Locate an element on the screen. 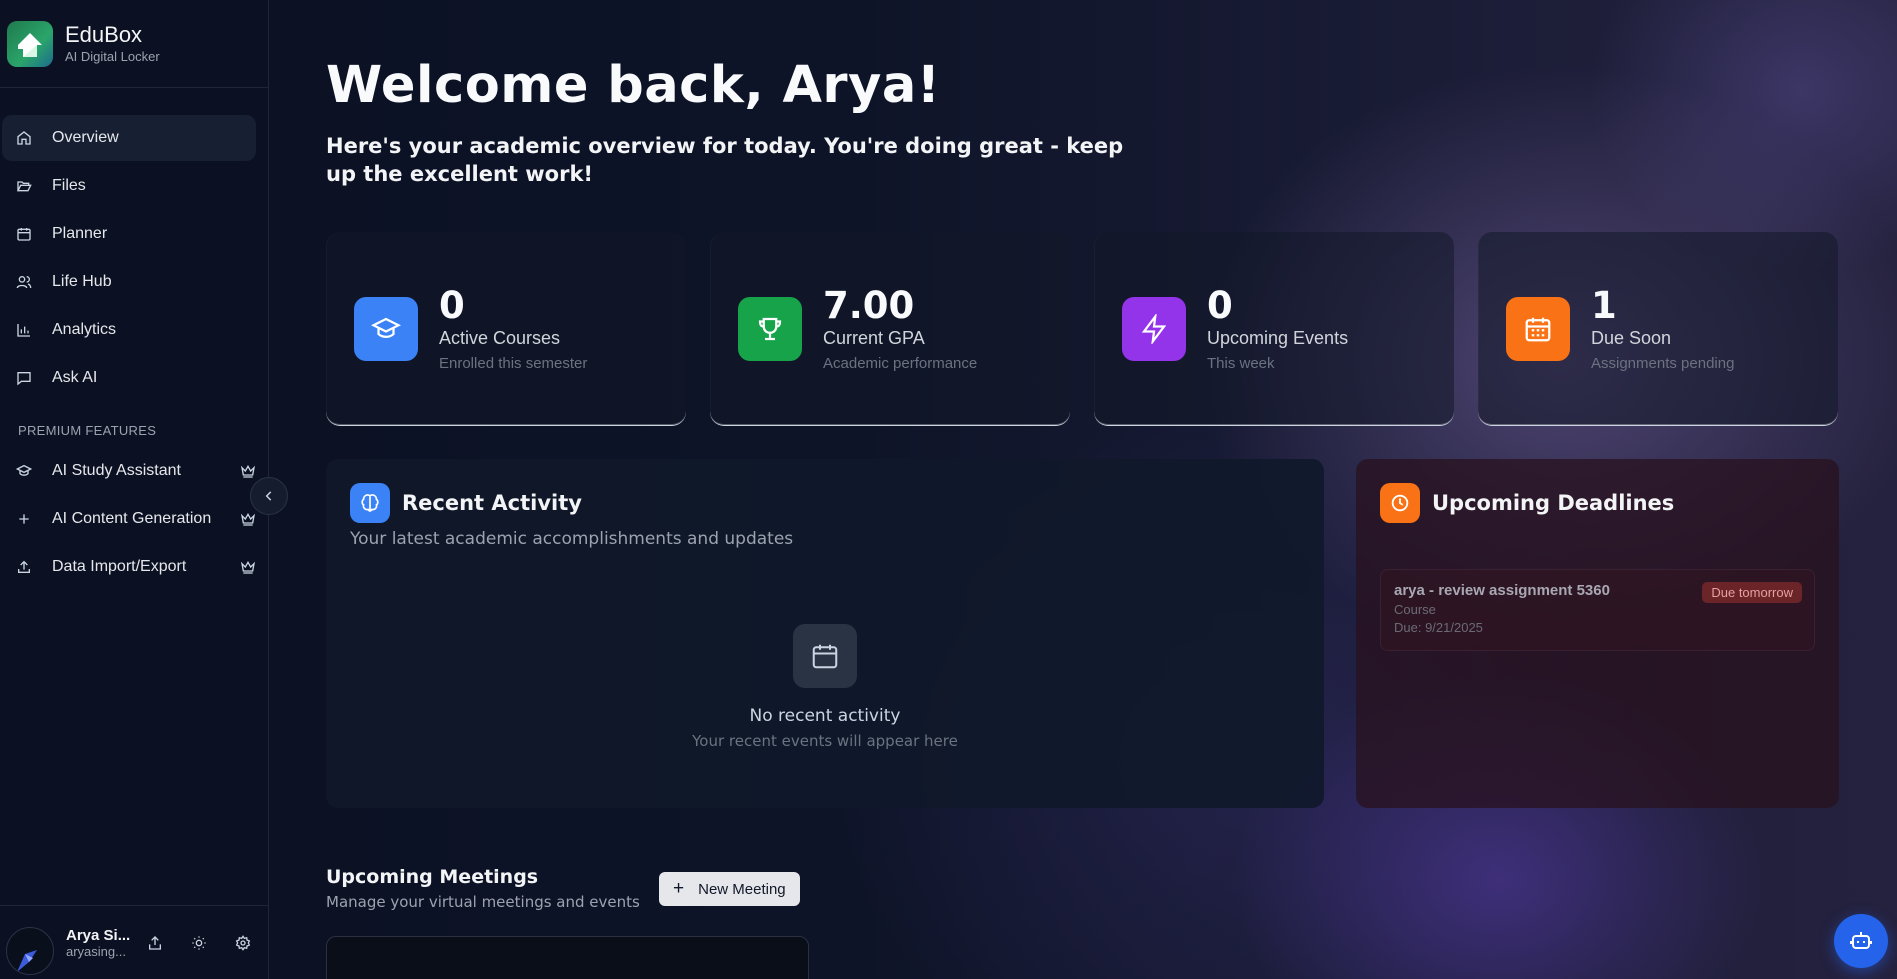  sidebar-item-ai-content-generation: AI Content Generation is located at coordinates (129, 519).